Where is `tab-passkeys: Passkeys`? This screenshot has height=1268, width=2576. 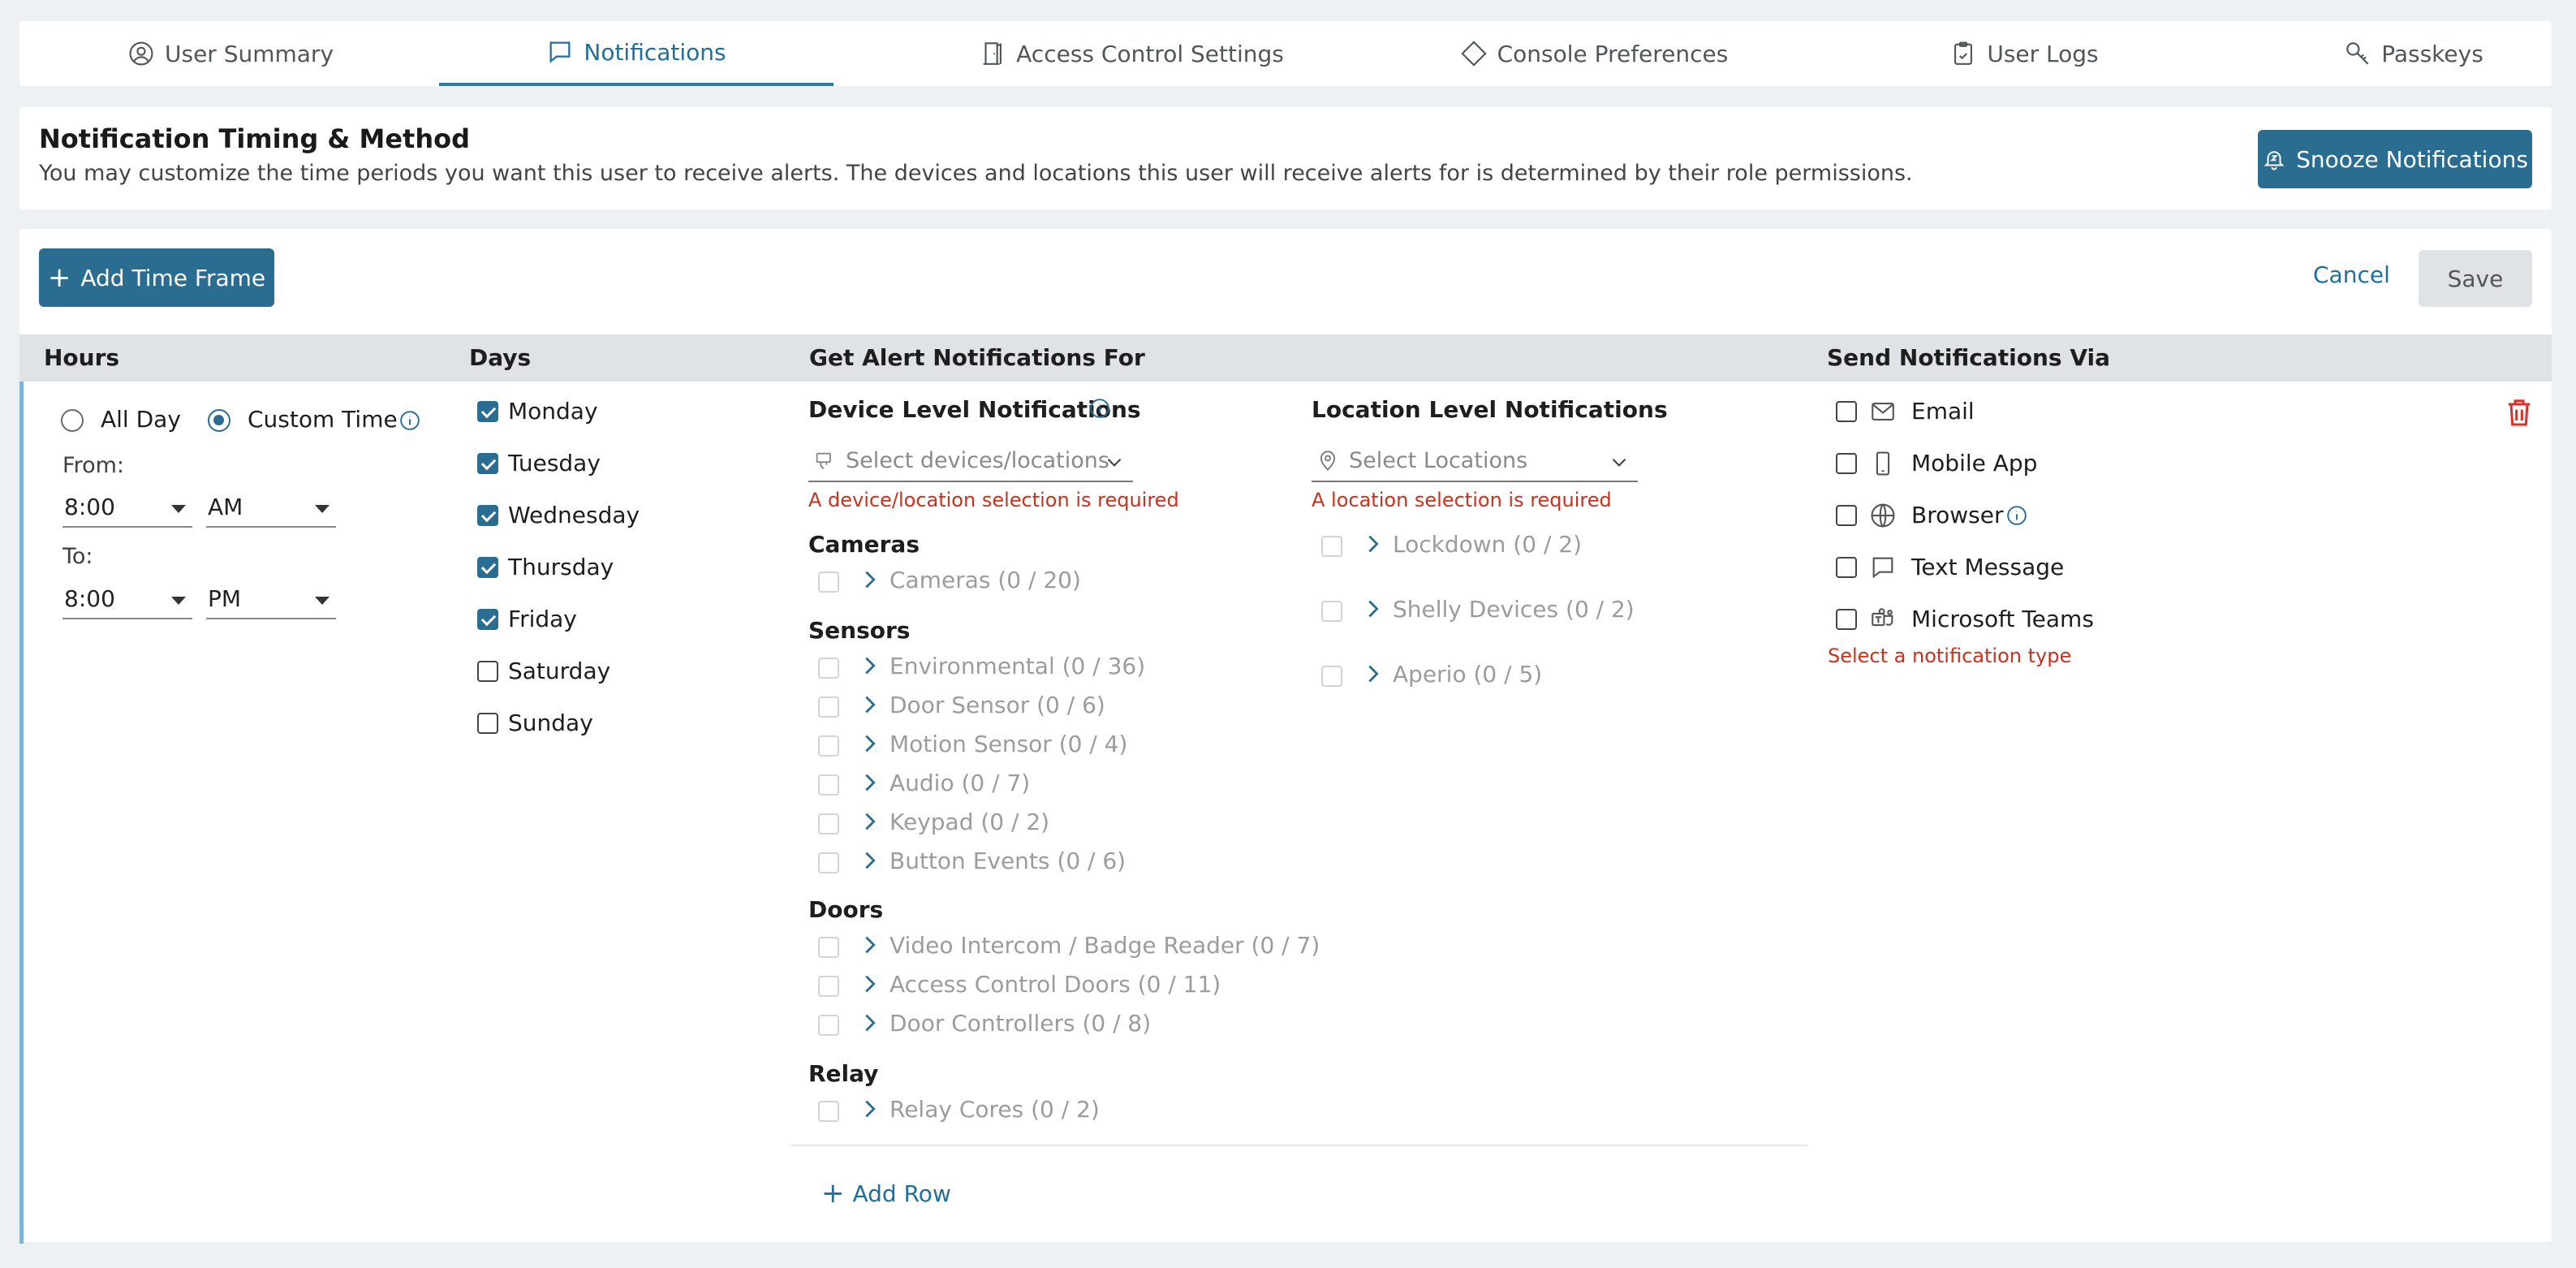 tab-passkeys: Passkeys is located at coordinates (2390, 53).